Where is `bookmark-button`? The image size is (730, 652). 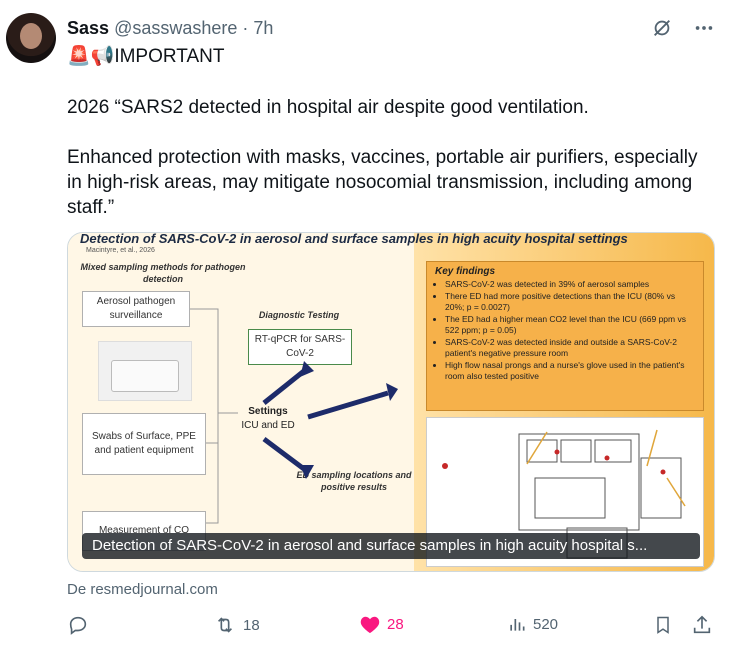 bookmark-button is located at coordinates (663, 625).